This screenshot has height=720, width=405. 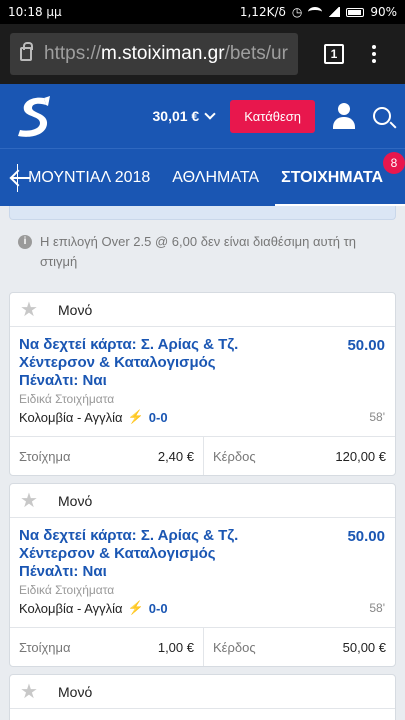 What do you see at coordinates (26, 51) in the screenshot?
I see `lock-icon` at bounding box center [26, 51].